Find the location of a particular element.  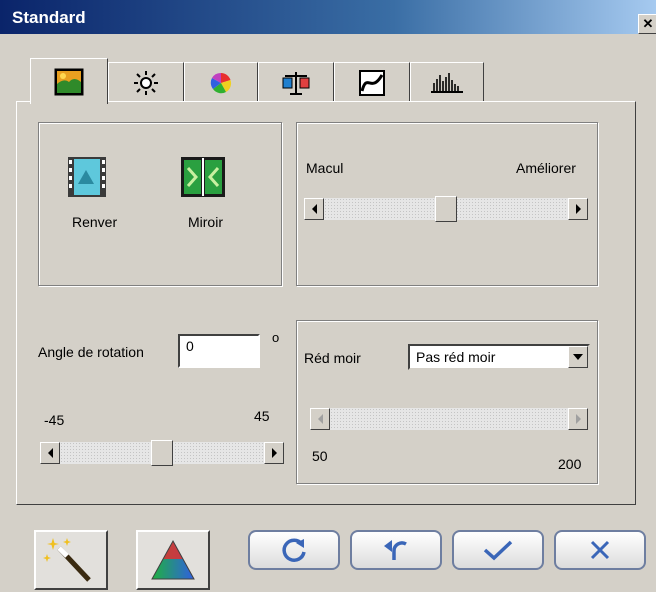

mirror-icon is located at coordinates (203, 177).